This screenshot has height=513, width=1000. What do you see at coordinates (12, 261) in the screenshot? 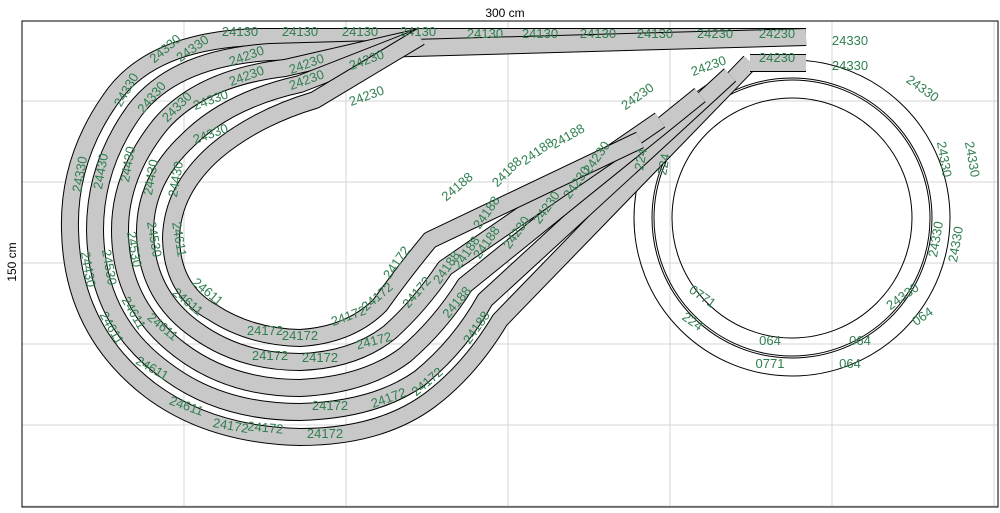
I see `board-height-label: 150 cm` at bounding box center [12, 261].